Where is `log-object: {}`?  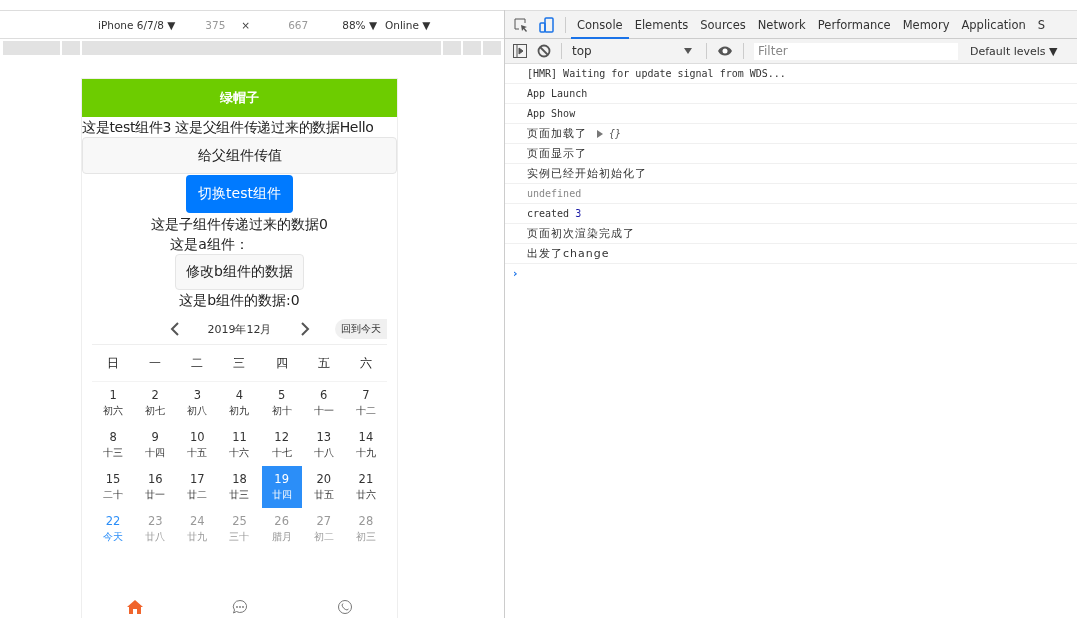
log-object: {} is located at coordinates (615, 133).